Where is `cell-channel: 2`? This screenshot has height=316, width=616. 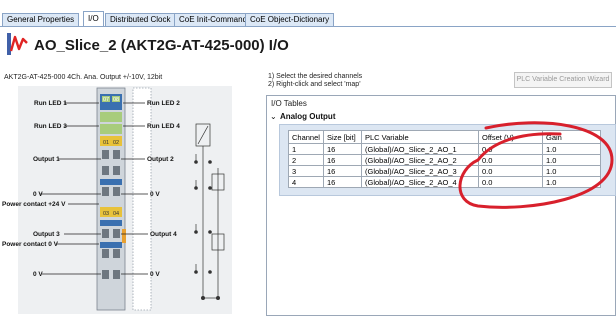
cell-channel: 2 is located at coordinates (306, 160).